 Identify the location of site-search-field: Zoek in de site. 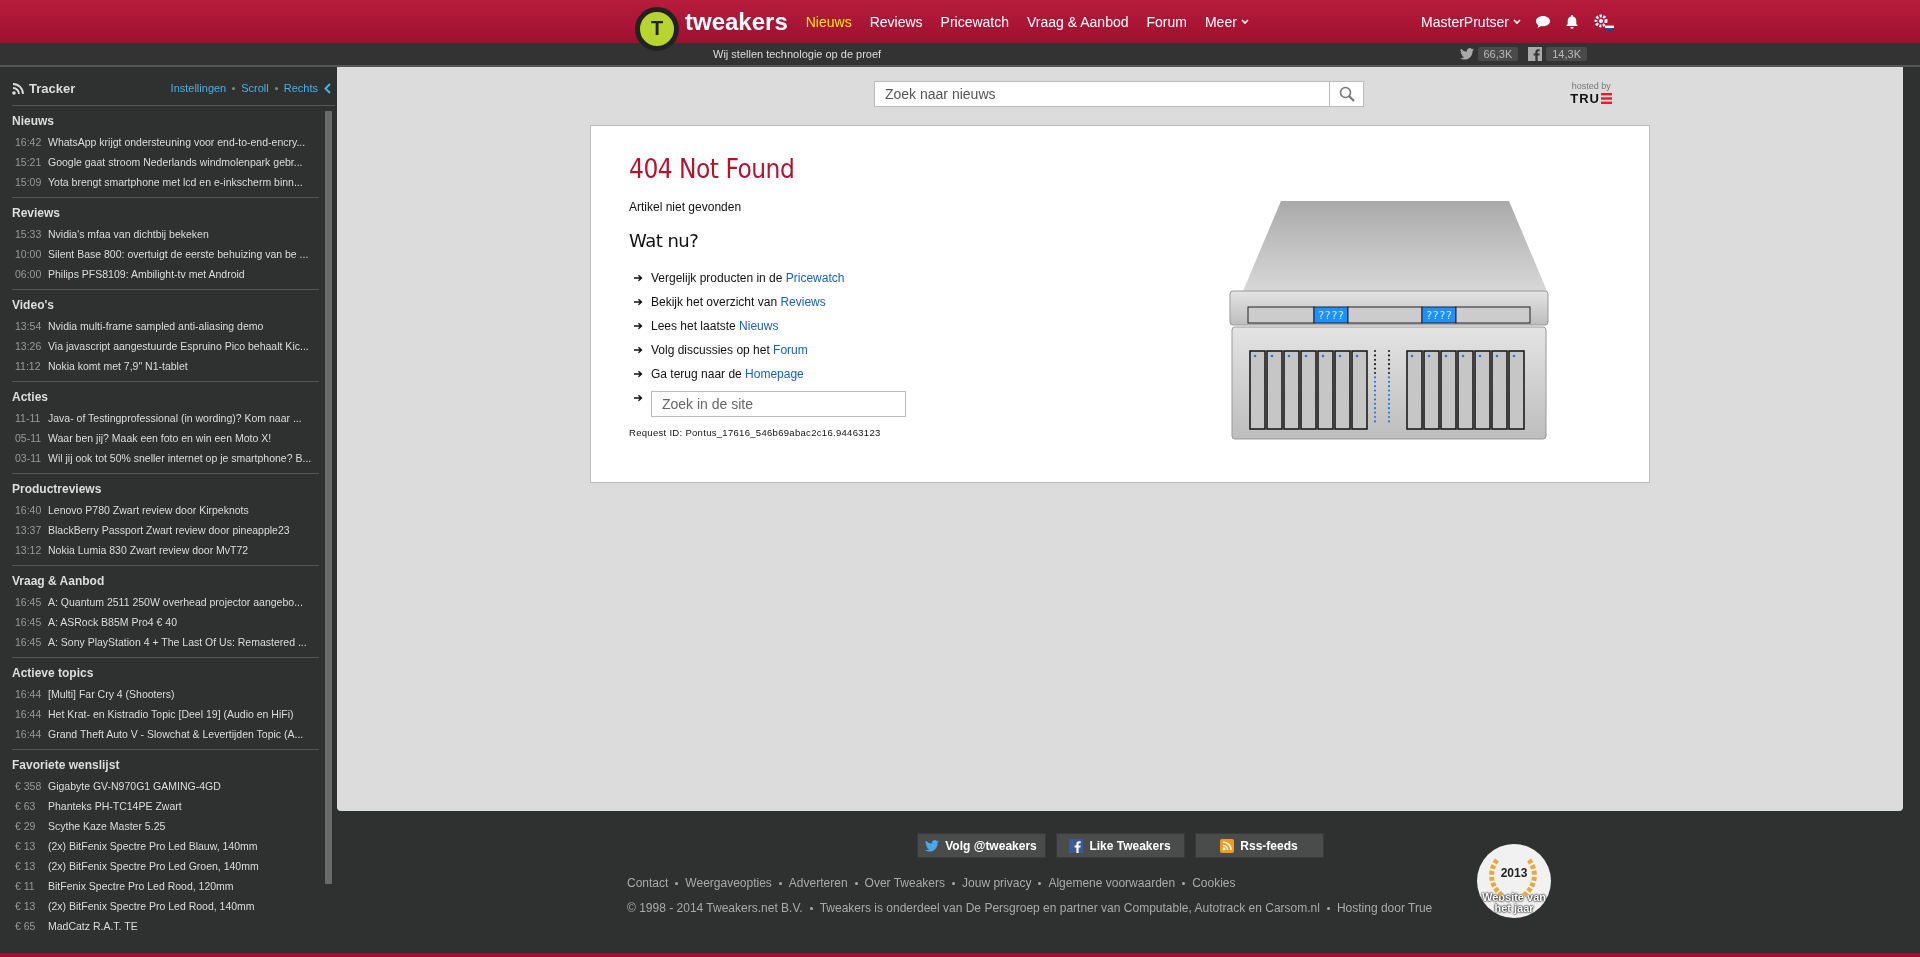
(778, 404).